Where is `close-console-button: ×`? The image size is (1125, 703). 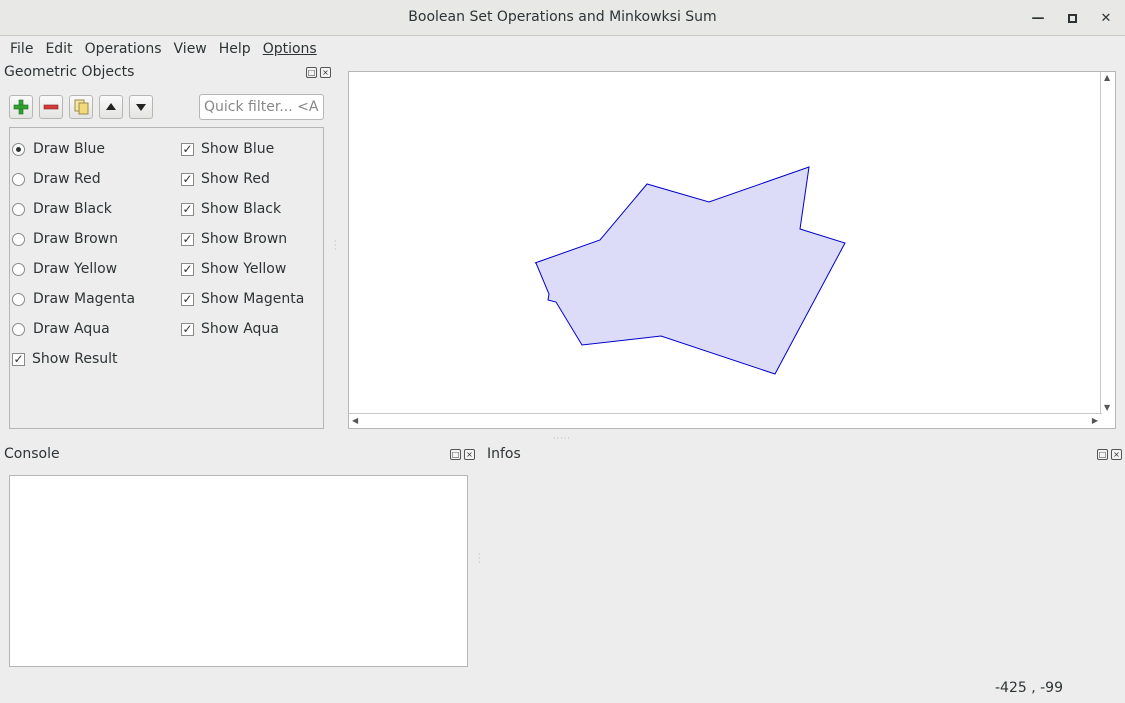
close-console-button: × is located at coordinates (469, 454).